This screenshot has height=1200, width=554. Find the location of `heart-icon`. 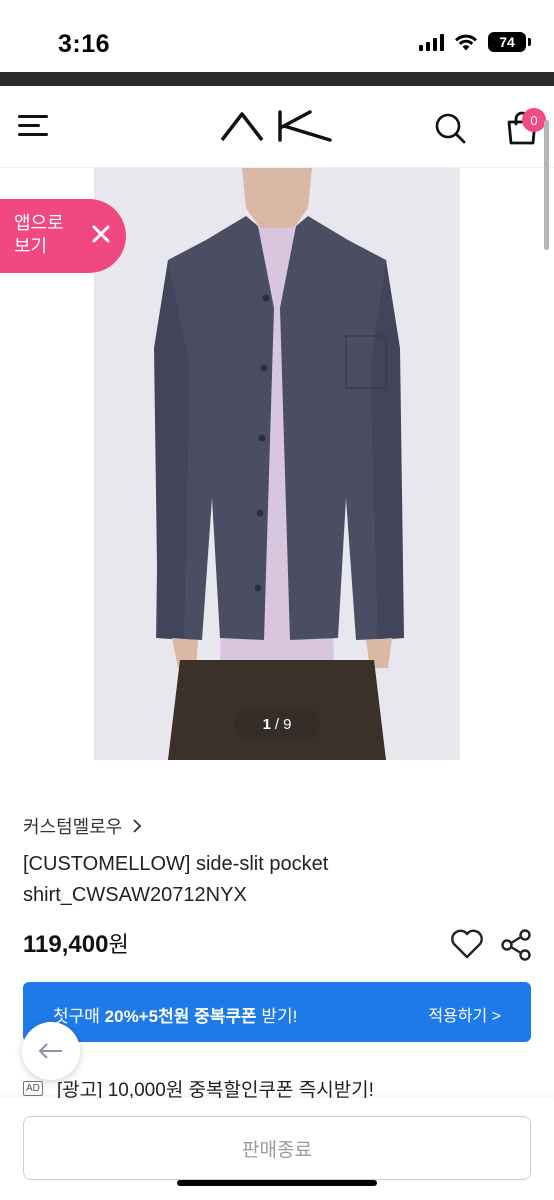

heart-icon is located at coordinates (467, 944).